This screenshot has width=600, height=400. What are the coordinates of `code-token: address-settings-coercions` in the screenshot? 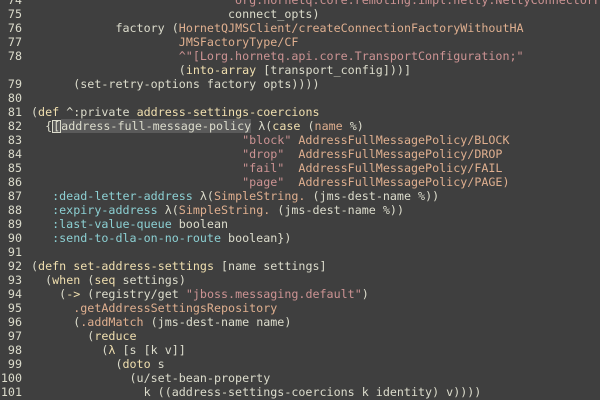 It's located at (228, 112).